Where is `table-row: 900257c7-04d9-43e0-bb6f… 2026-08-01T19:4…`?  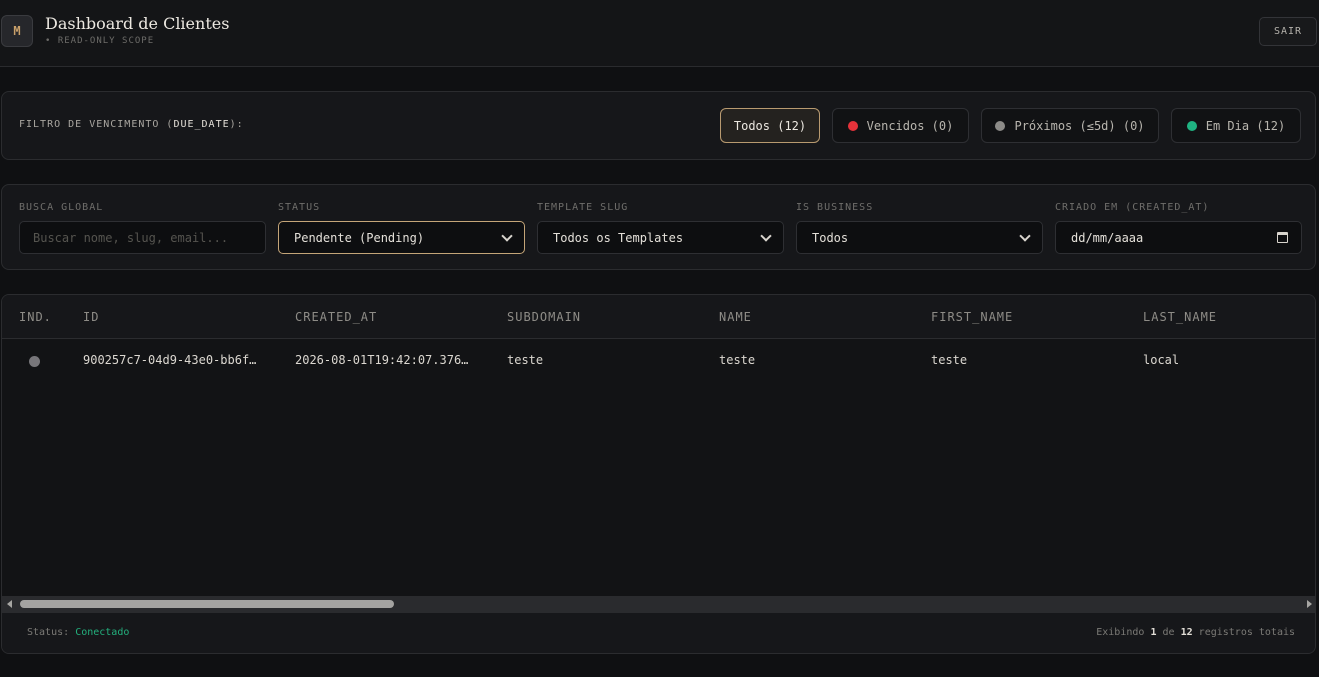
table-row: 900257c7-04d9-43e0-bb6f… 2026-08-01T19:4… is located at coordinates (658, 360).